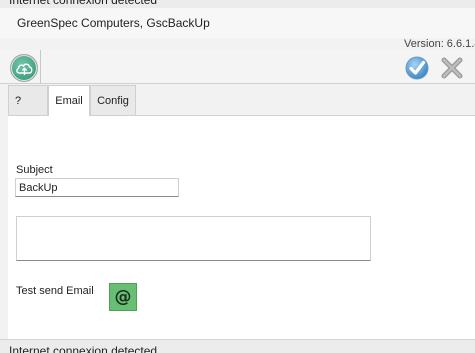  I want to click on window-title-bar: GreenSpec Computers, GscBackUp, so click(237, 23).